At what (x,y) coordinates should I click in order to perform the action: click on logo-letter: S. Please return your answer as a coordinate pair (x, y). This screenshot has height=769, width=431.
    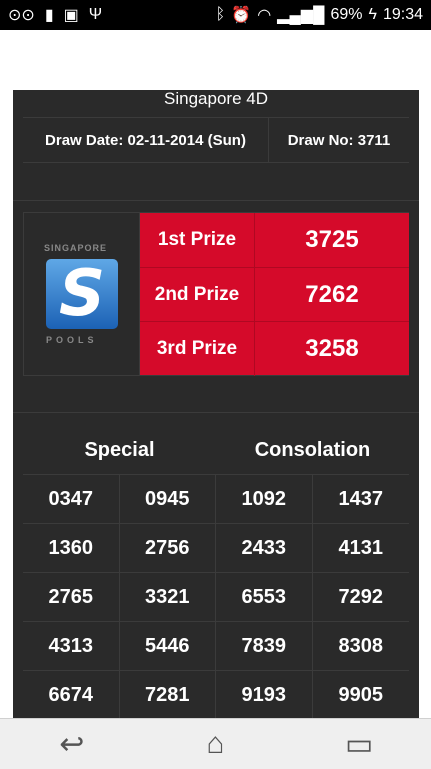
    Looking at the image, I should click on (82, 294).